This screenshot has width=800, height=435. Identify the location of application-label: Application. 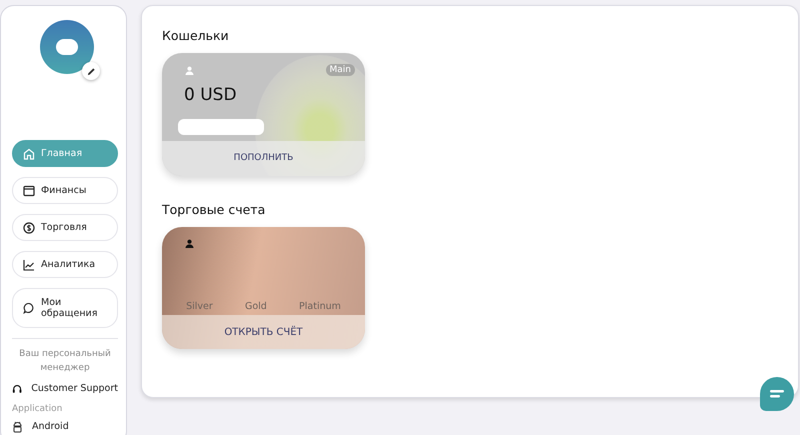
(38, 409).